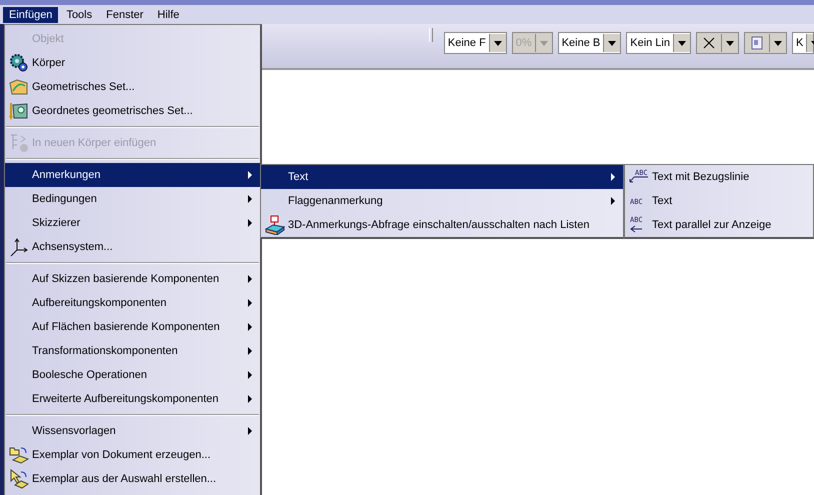  I want to click on menu-item: Anmerkungen, so click(132, 175).